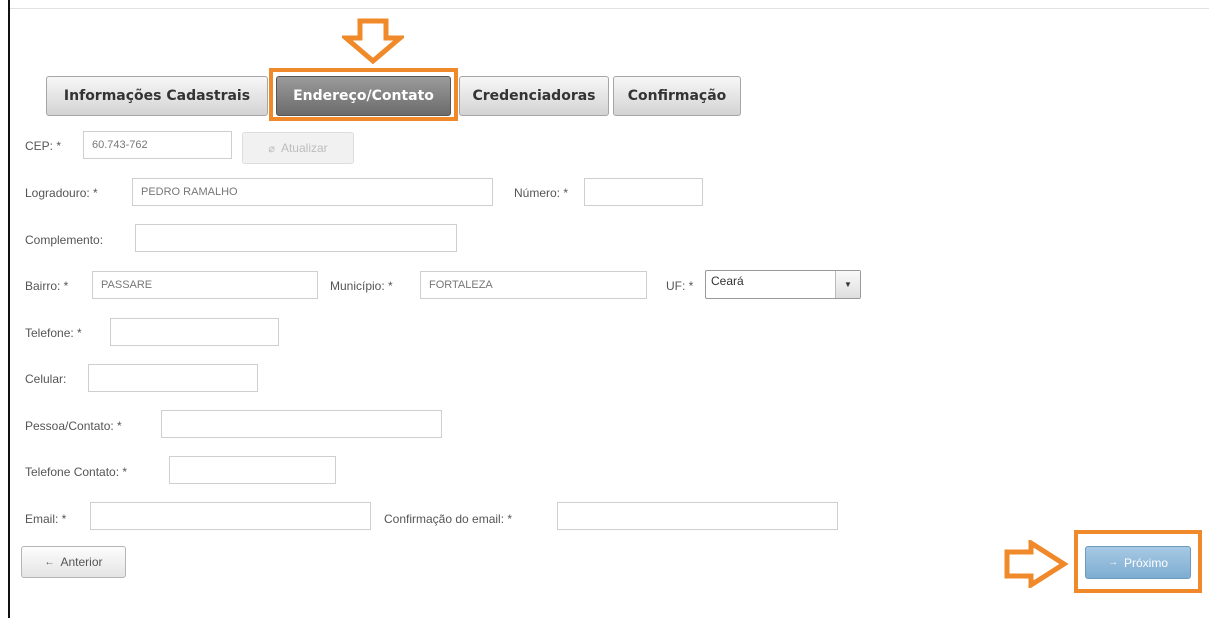  Describe the element at coordinates (847, 284) in the screenshot. I see `chevron-down-icon: ▼` at that location.